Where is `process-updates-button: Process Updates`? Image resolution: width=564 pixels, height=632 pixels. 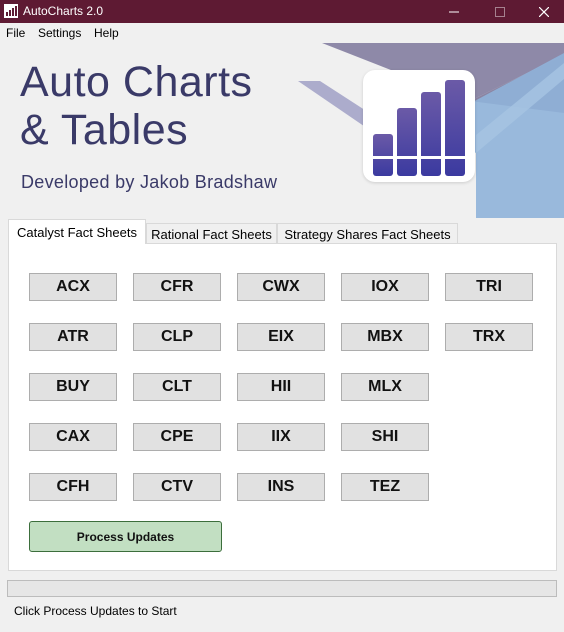 process-updates-button: Process Updates is located at coordinates (125, 536).